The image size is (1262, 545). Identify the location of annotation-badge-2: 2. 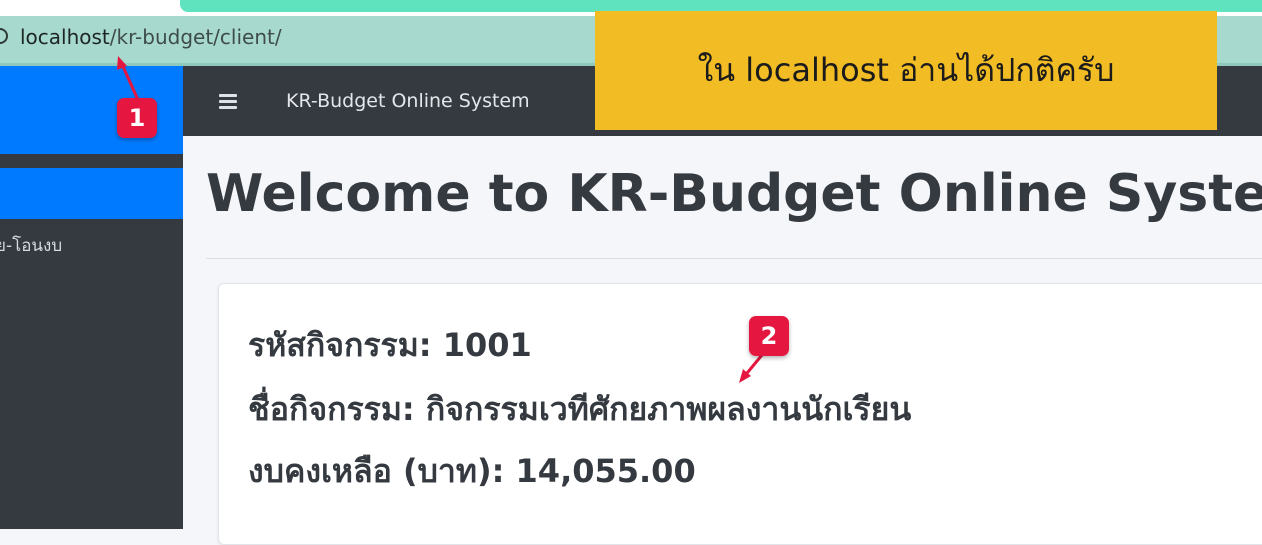
(769, 336).